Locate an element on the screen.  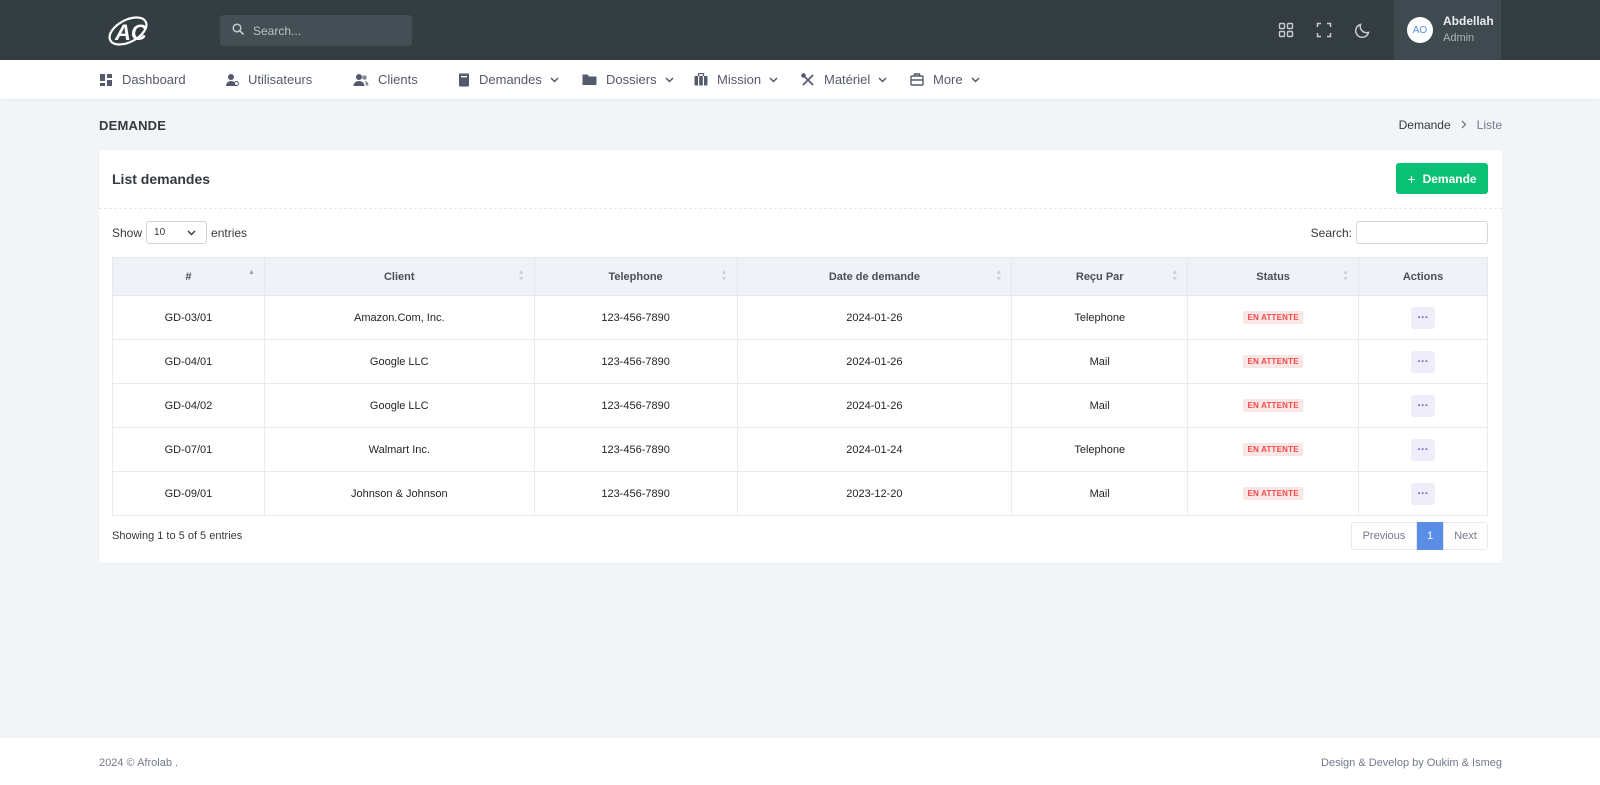
entries-value: 10 is located at coordinates (160, 232).